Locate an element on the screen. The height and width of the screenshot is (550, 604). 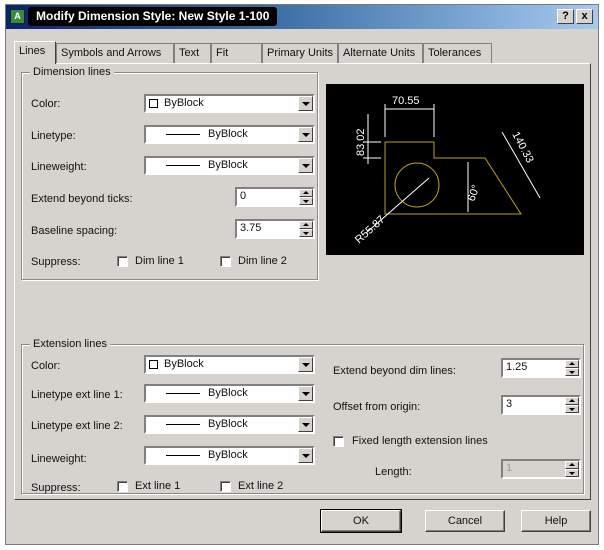
dim-color-label: Color: is located at coordinates (46, 104).